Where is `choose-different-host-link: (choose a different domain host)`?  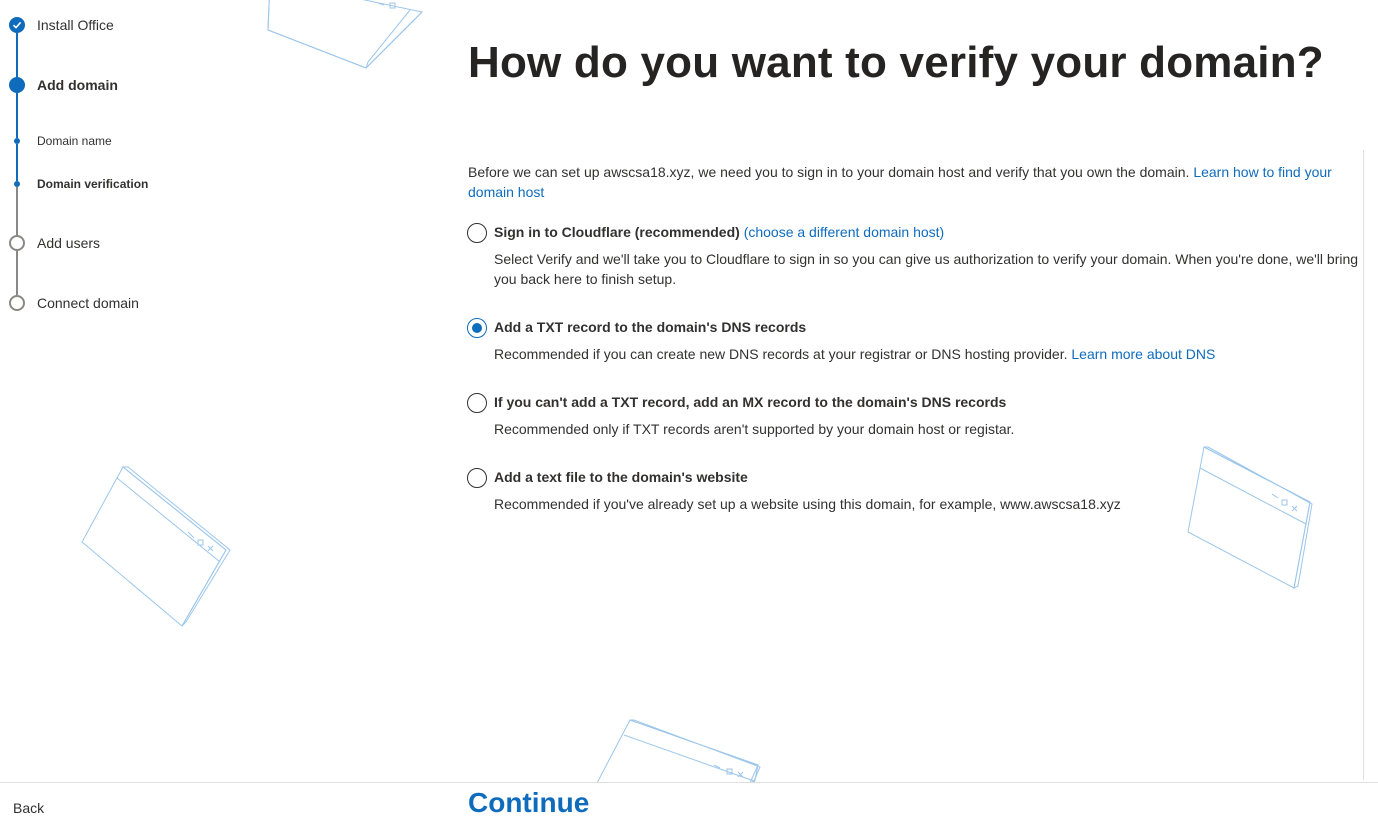 choose-different-host-link: (choose a different domain host) is located at coordinates (844, 232).